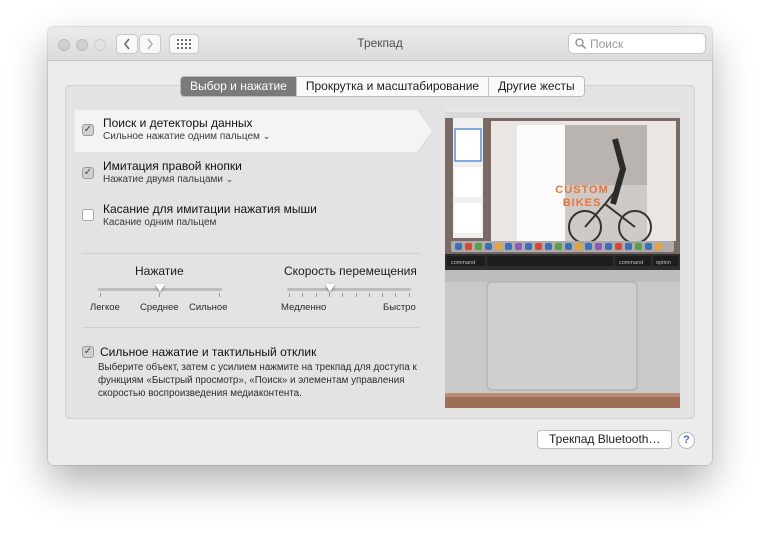 The image size is (760, 534). Describe the element at coordinates (210, 209) in the screenshot. I see `tap-to-click-title: Касание для имитации нажатия мыши` at that location.